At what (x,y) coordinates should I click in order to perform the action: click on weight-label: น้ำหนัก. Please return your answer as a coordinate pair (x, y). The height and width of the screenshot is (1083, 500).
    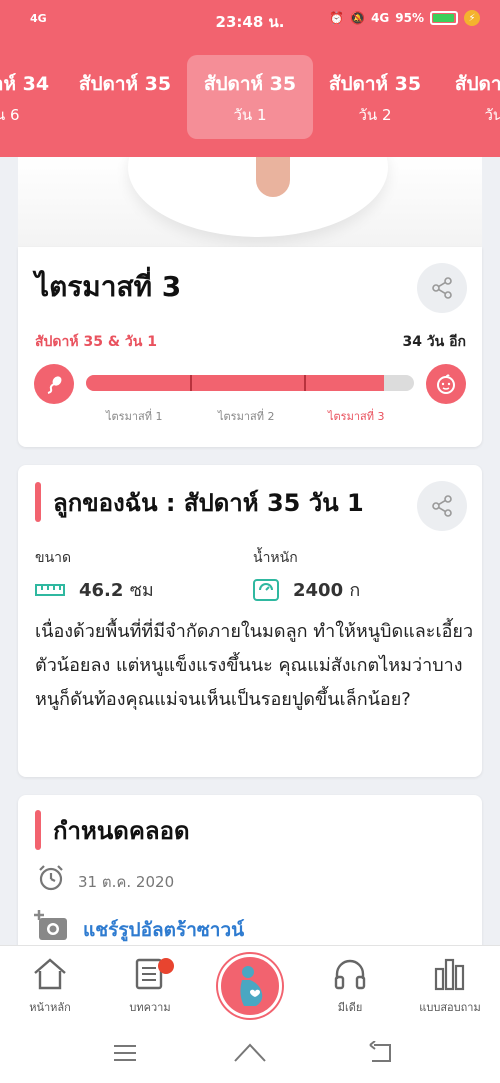
    Looking at the image, I should click on (275, 558).